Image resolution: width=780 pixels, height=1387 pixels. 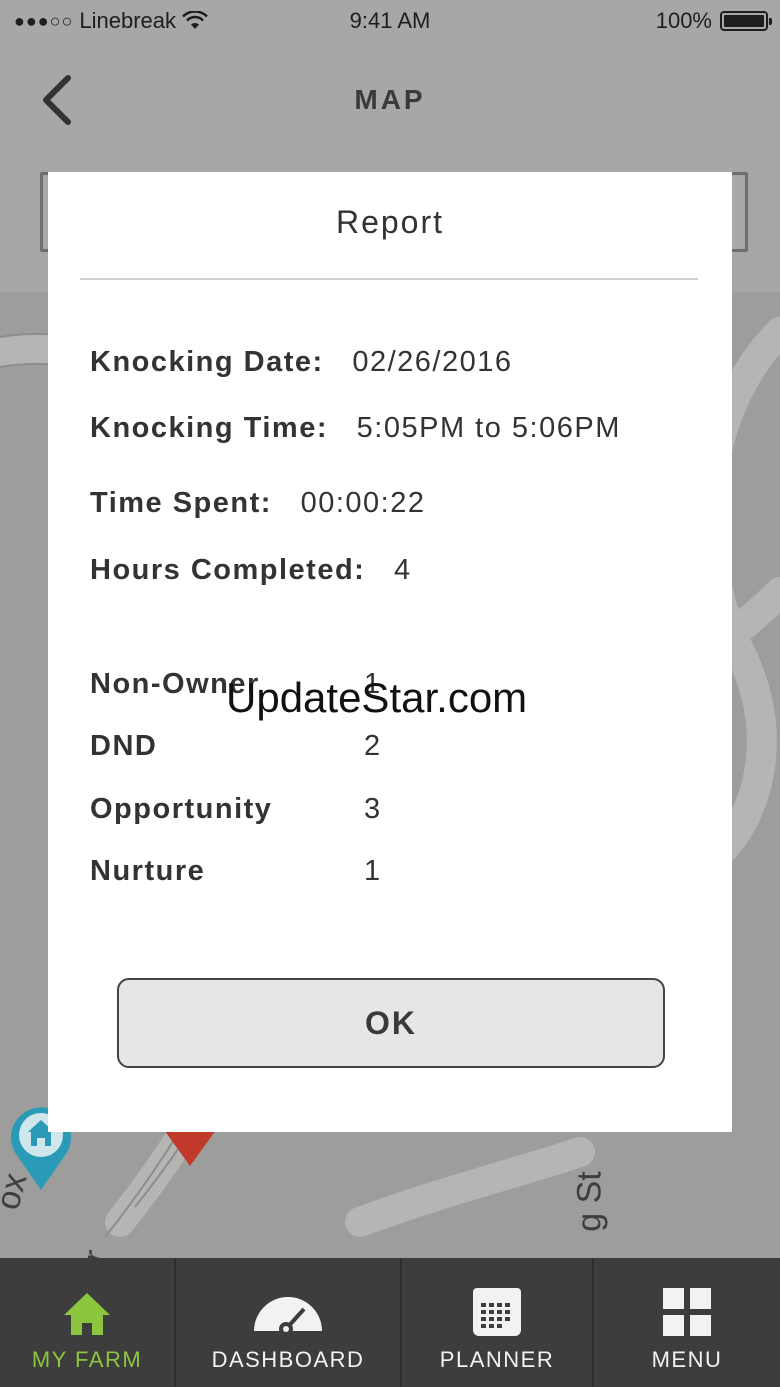 What do you see at coordinates (87, 1314) in the screenshot?
I see `home-icon` at bounding box center [87, 1314].